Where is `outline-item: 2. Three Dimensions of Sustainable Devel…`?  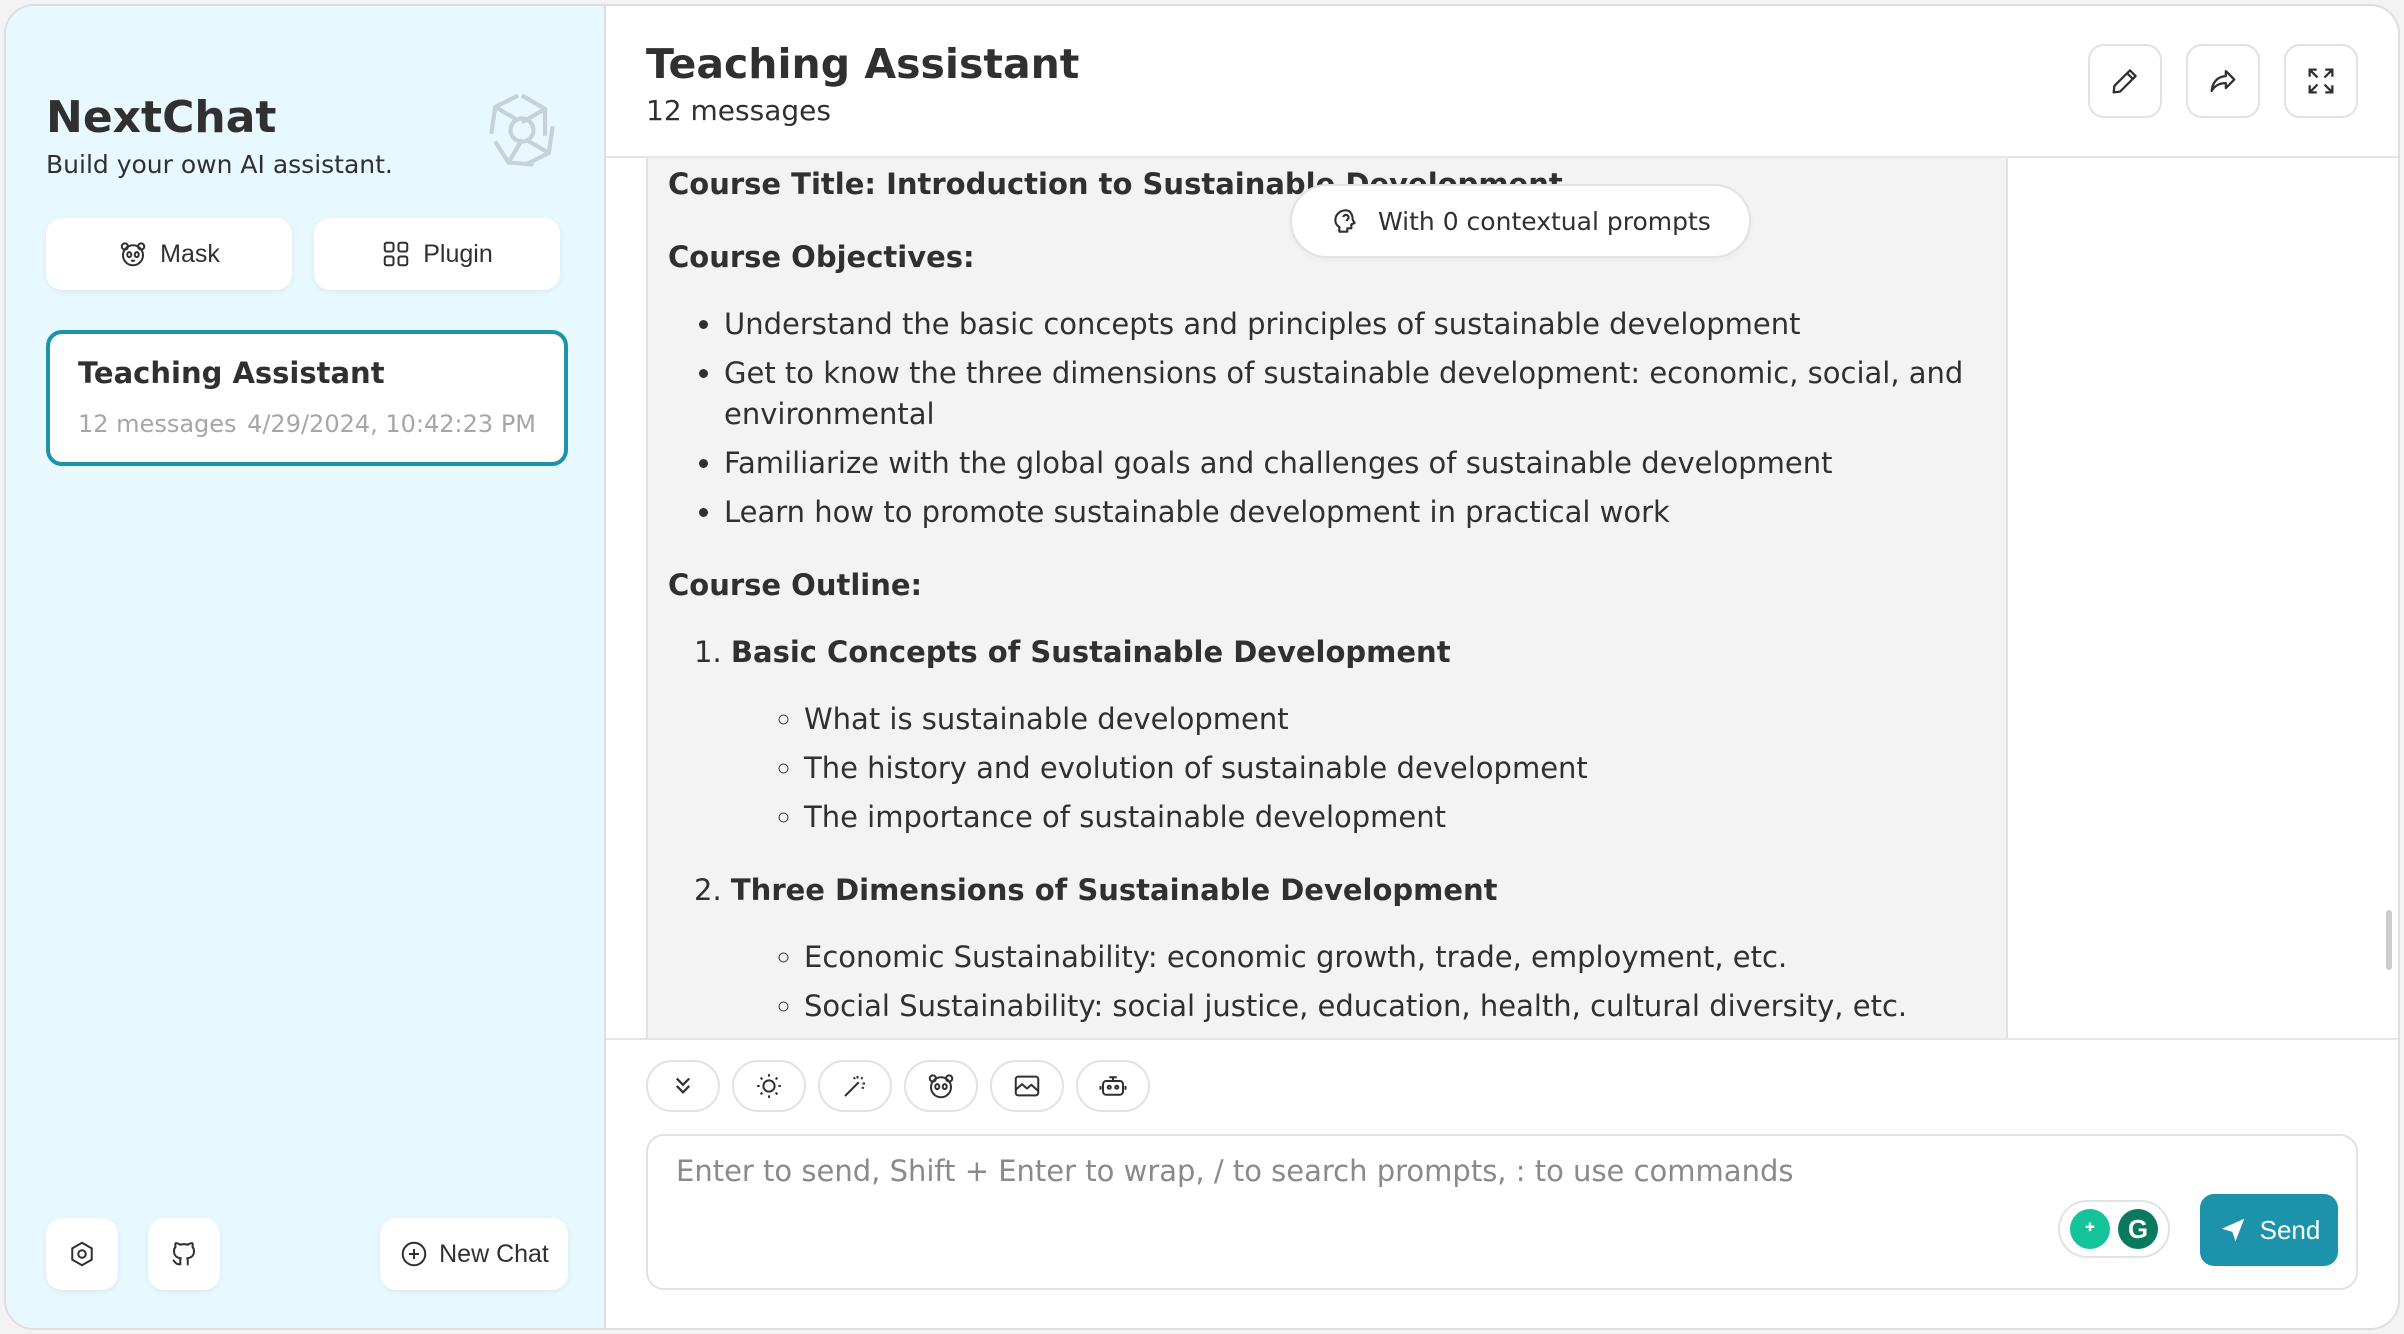
outline-item: 2. Three Dimensions of Sustainable Devel… is located at coordinates (1340, 948).